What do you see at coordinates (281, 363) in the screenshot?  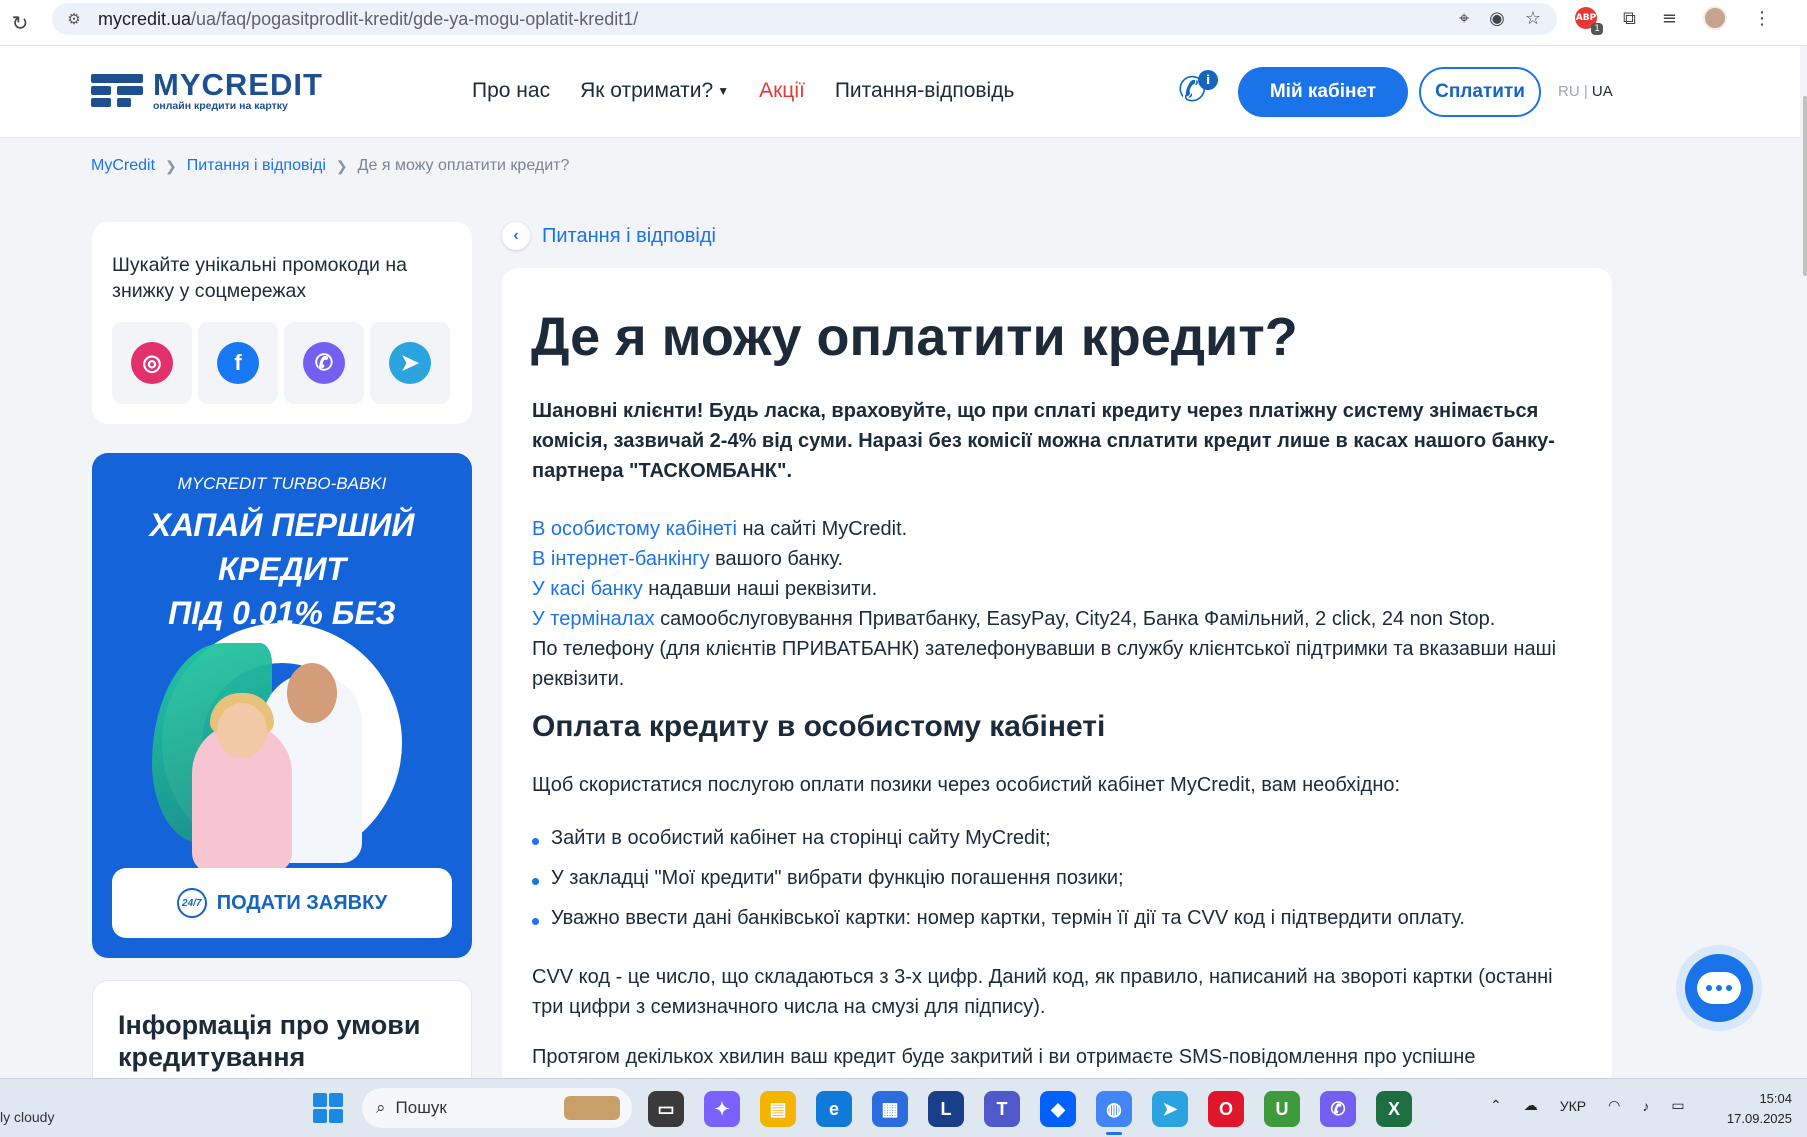 I see `social-links: ◎ f ✆ ➤` at bounding box center [281, 363].